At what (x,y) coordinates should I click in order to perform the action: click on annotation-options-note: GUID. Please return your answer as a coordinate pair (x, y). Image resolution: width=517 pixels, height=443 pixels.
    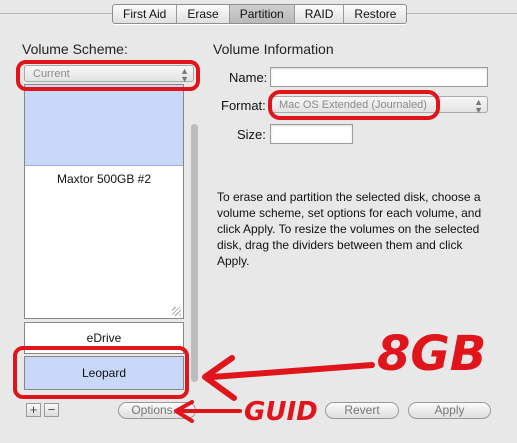
    Looking at the image, I should click on (281, 412).